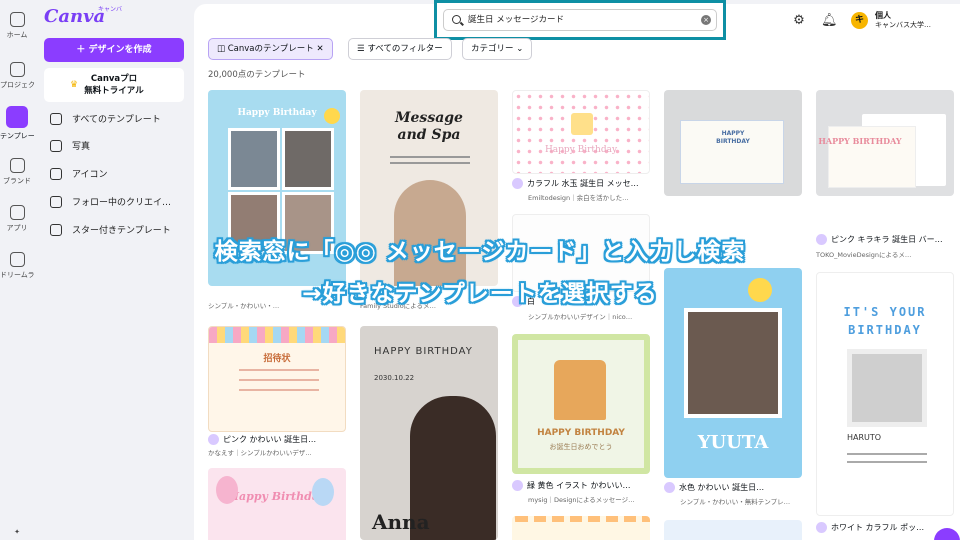 The width and height of the screenshot is (960, 540). Describe the element at coordinates (362, 49) in the screenshot. I see `sliders-icon: ☰` at that location.